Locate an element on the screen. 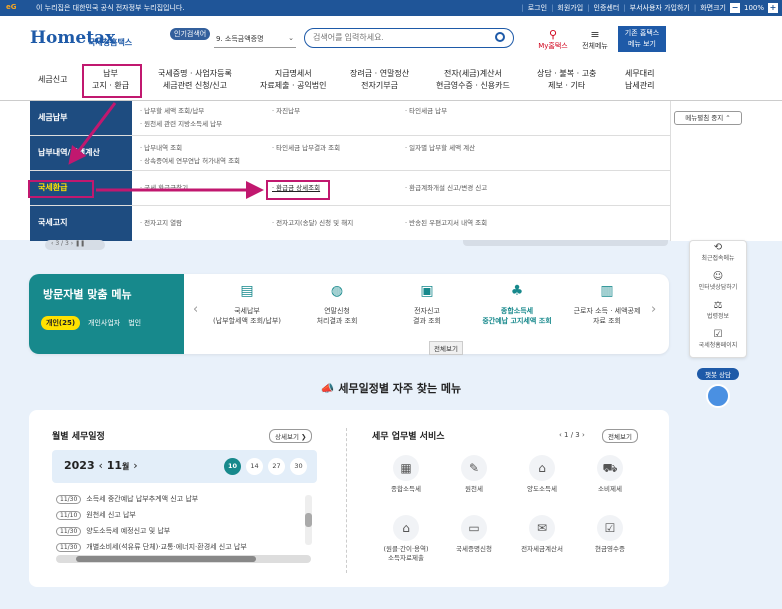  link-payable-tax: · 납부할 세액 조회/납부 is located at coordinates (172, 111).